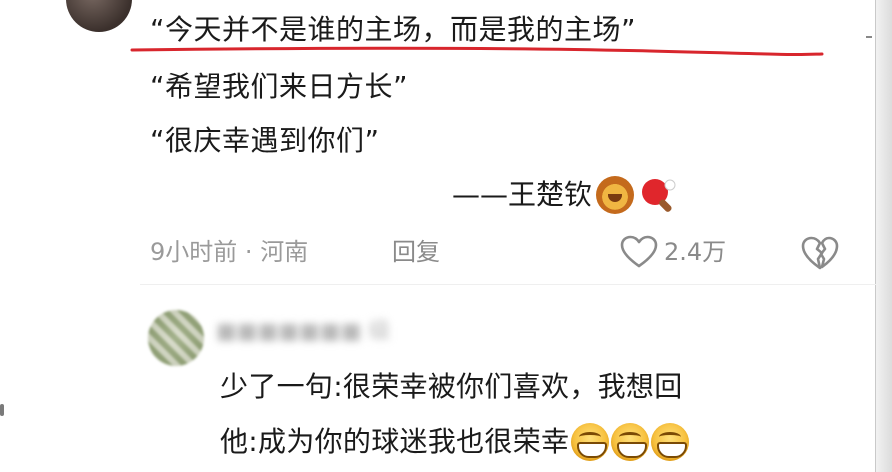 This screenshot has width=892, height=472. I want to click on lion-emoji, so click(615, 195).